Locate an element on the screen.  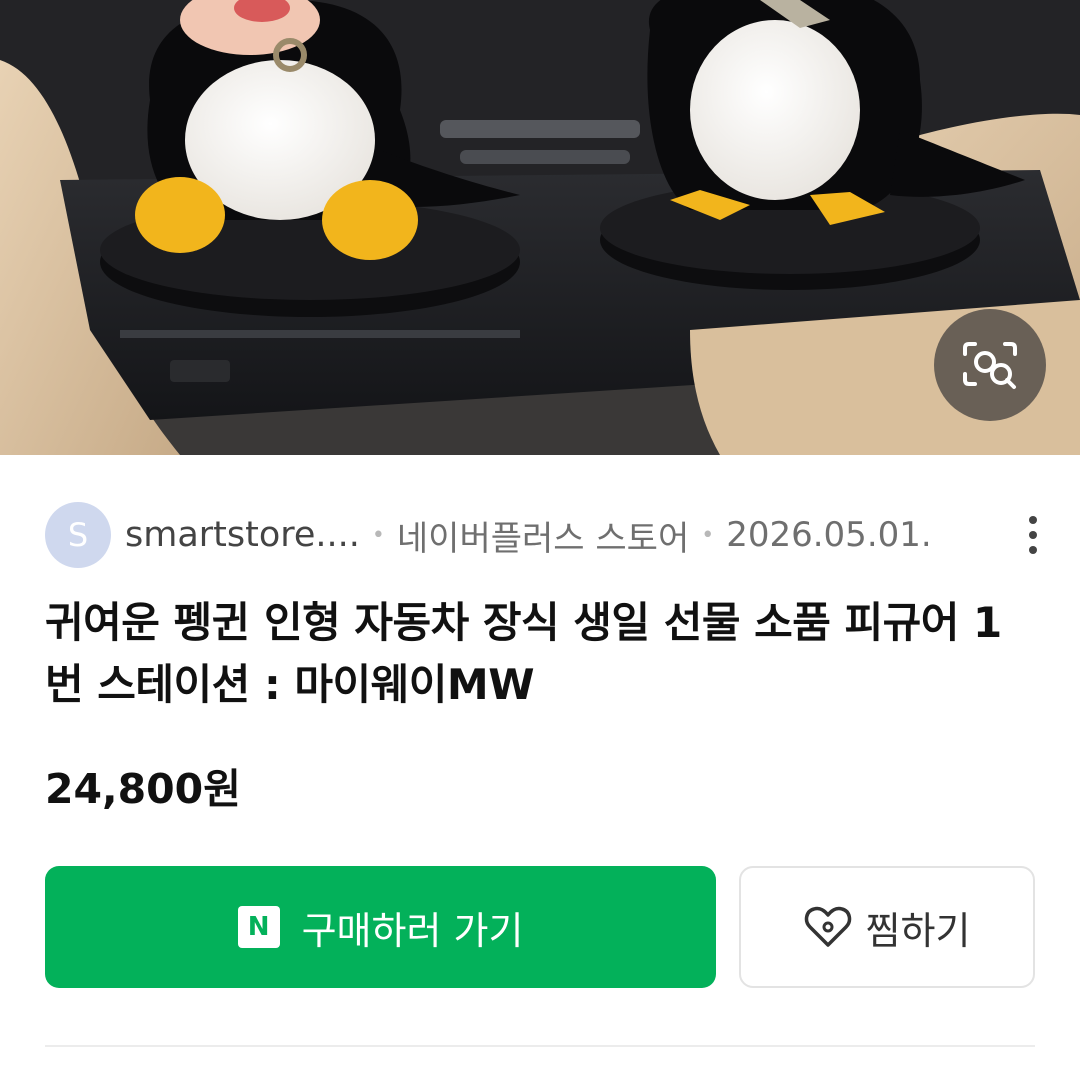
image-search-button is located at coordinates (990, 365).